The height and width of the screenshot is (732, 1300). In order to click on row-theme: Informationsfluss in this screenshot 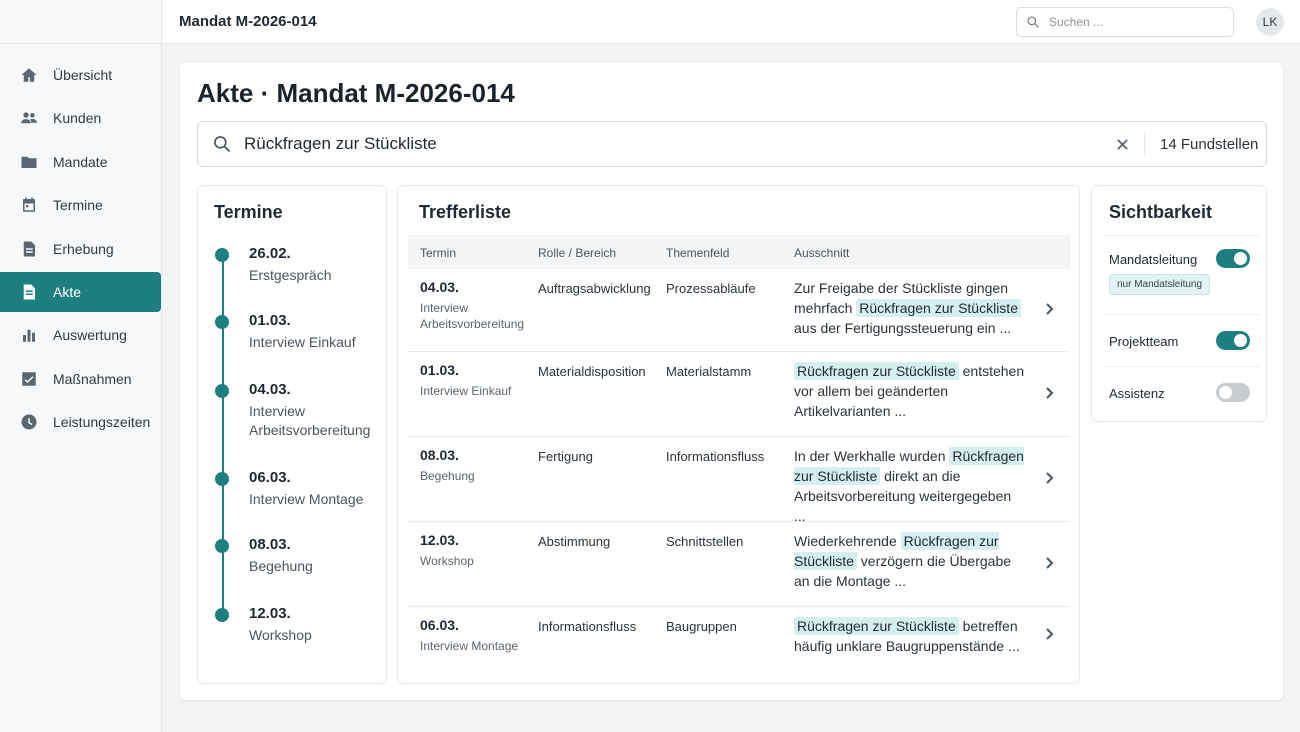, I will do `click(715, 456)`.